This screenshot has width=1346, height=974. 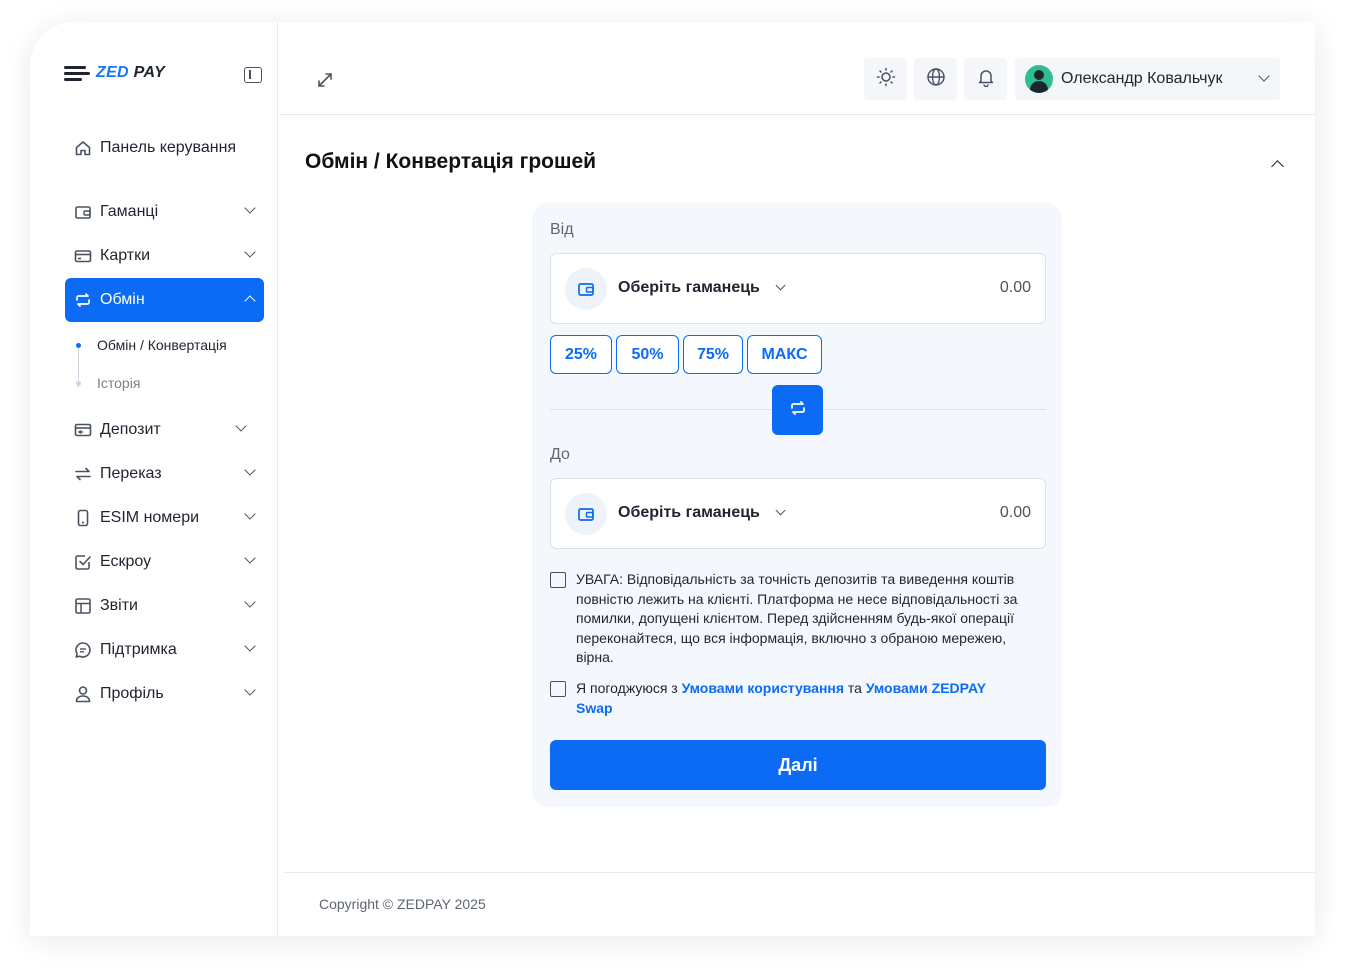 I want to click on warning-checkbox, so click(x=558, y=580).